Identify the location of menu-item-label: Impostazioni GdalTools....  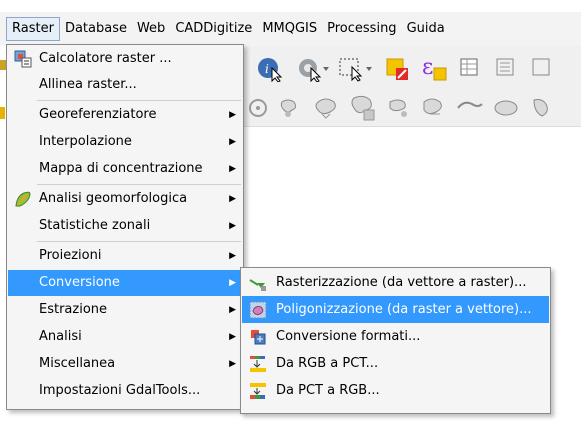
(120, 390).